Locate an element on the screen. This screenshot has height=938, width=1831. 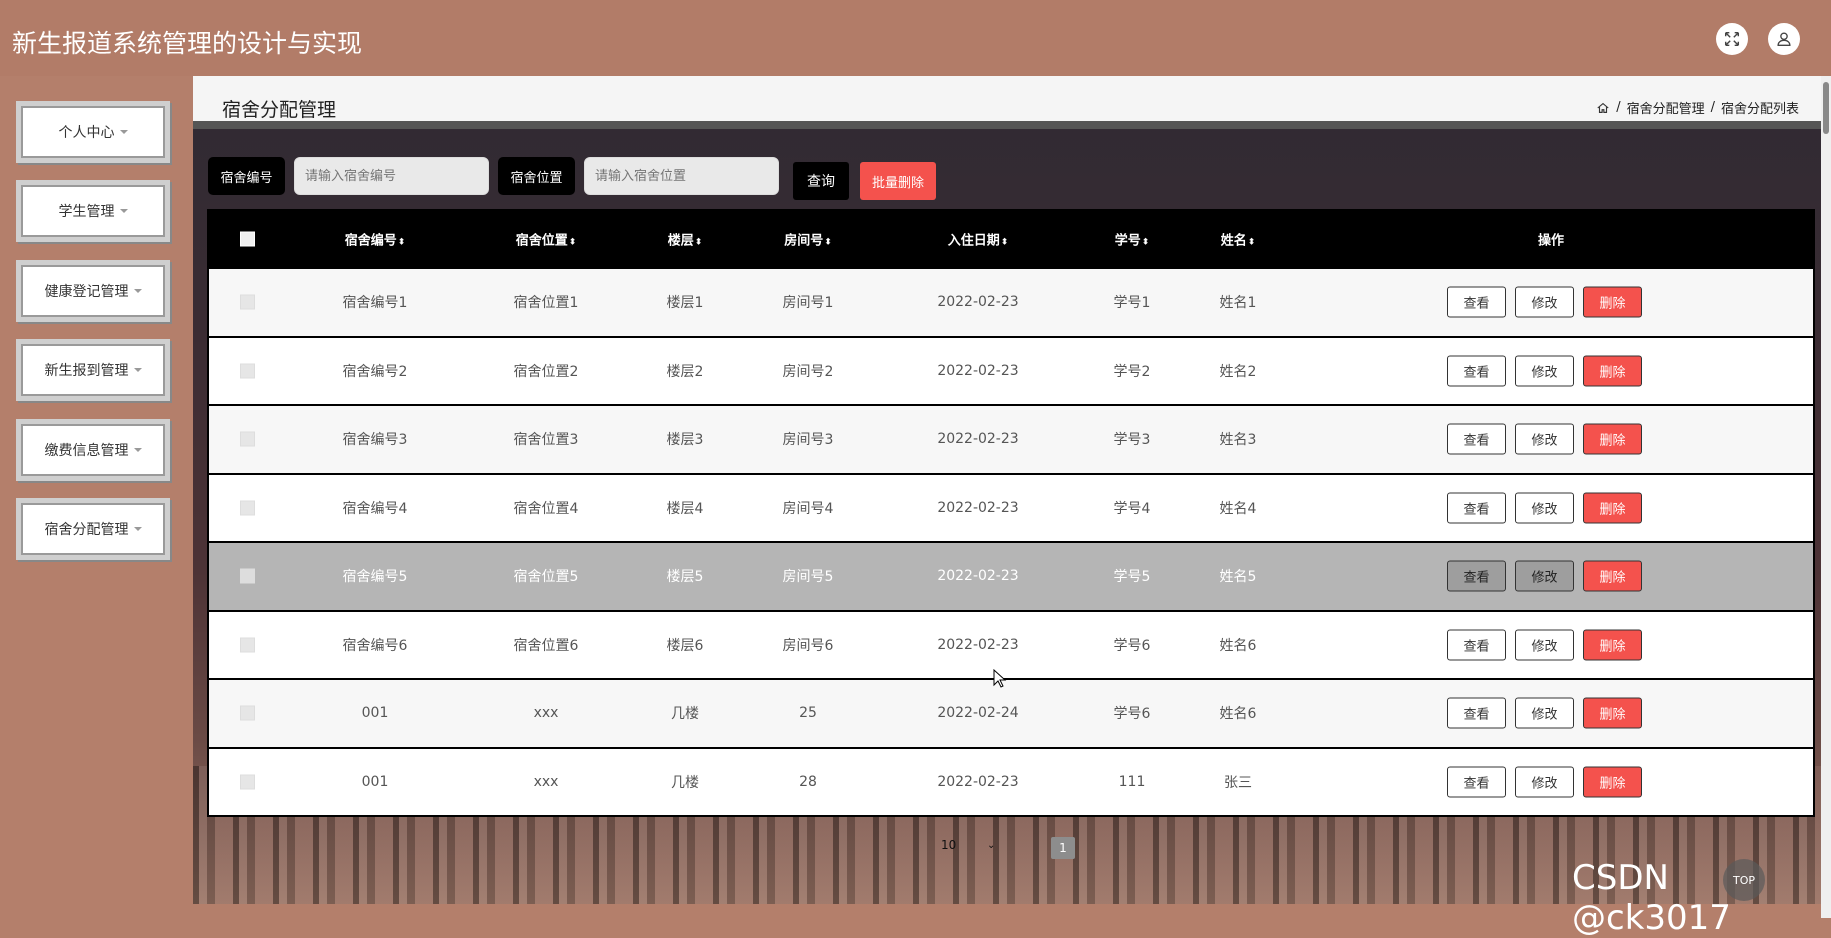
cell-dorm-location: xxx is located at coordinates (546, 713).